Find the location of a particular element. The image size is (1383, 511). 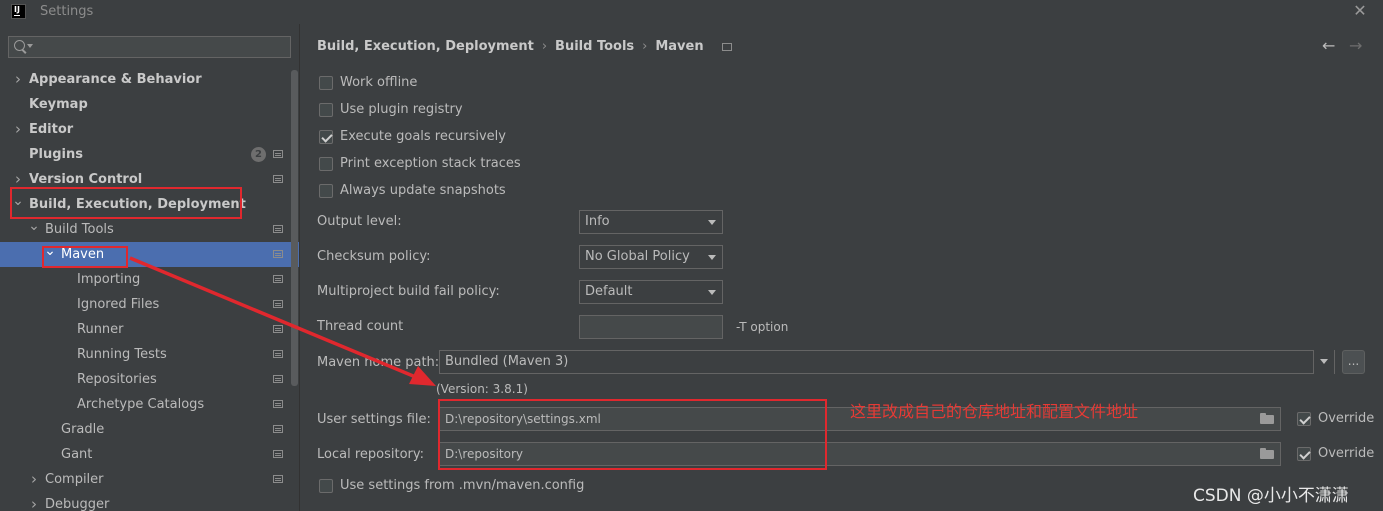

highlight-box-maven is located at coordinates (85, 257).